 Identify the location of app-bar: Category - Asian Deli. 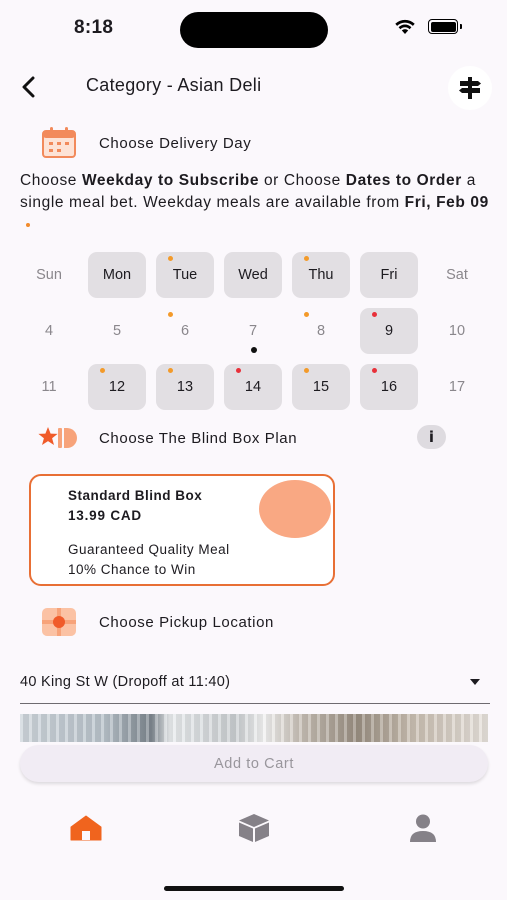
(253, 86).